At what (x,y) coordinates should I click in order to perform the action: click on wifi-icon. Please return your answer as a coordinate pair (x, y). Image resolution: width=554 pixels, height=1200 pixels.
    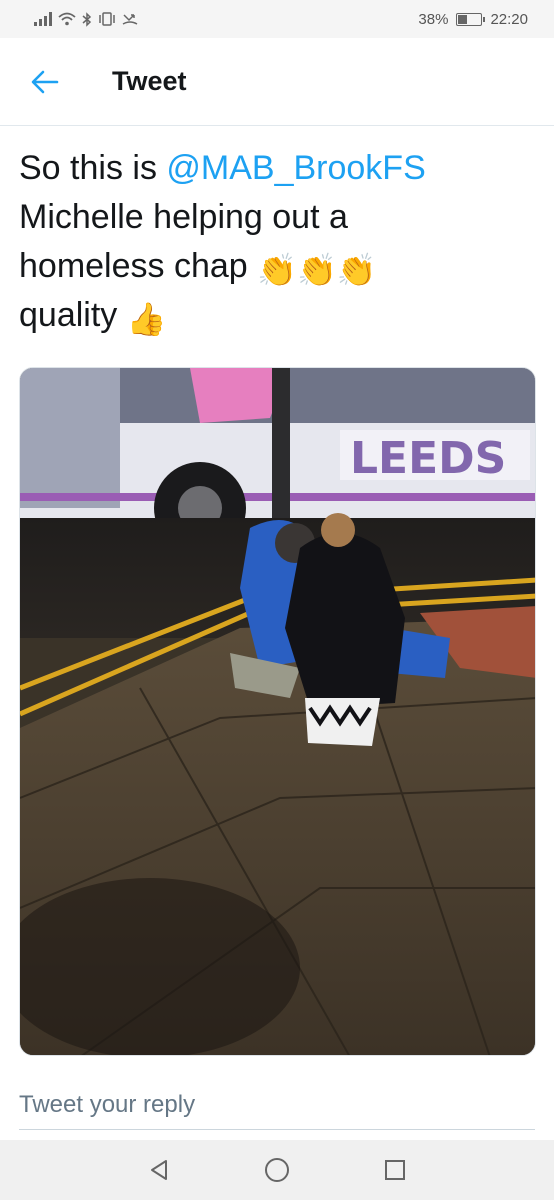
    Looking at the image, I should click on (67, 19).